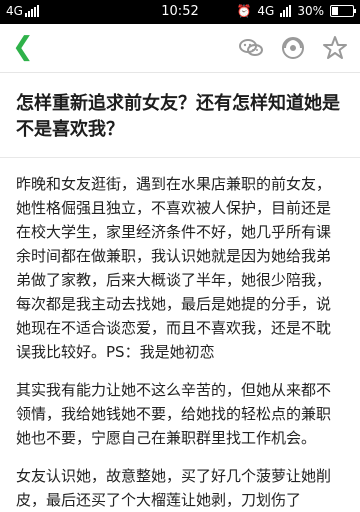  I want to click on share-icon, so click(293, 48).